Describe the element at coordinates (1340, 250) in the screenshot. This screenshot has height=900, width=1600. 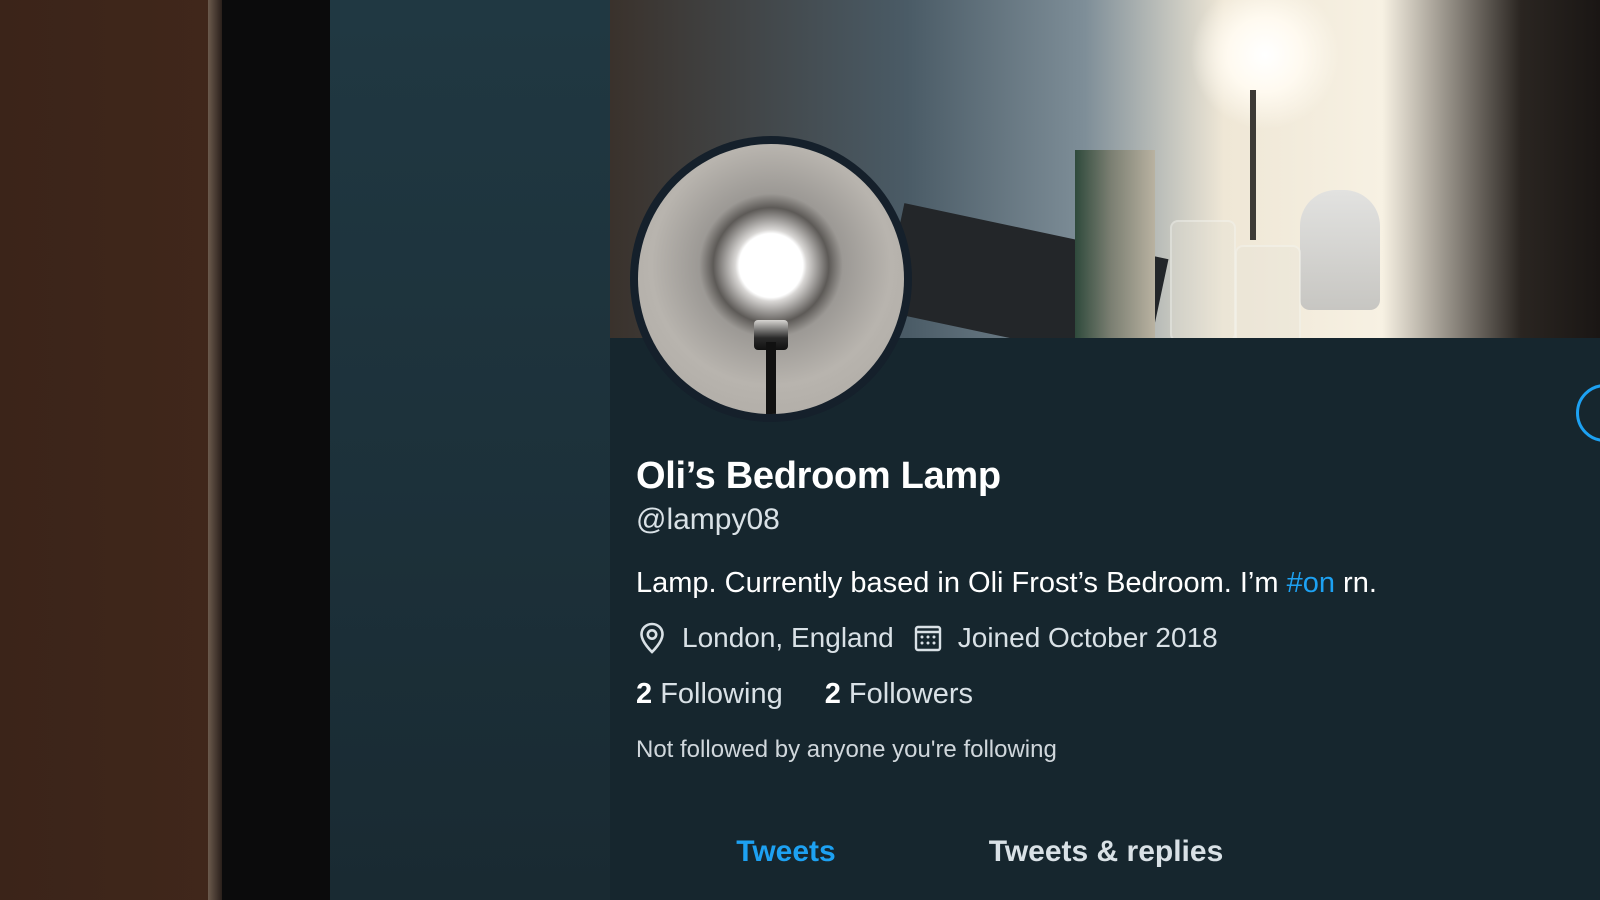
I see `banner-smart-speaker` at that location.